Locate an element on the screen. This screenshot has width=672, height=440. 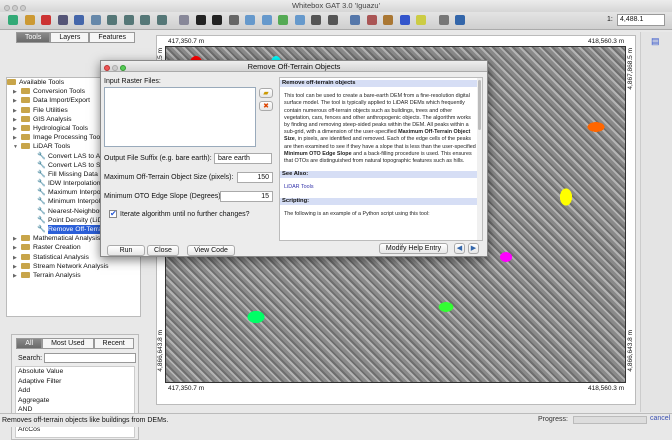
map-x-right-bottom: 418,560.3 m is located at coordinates (606, 388).